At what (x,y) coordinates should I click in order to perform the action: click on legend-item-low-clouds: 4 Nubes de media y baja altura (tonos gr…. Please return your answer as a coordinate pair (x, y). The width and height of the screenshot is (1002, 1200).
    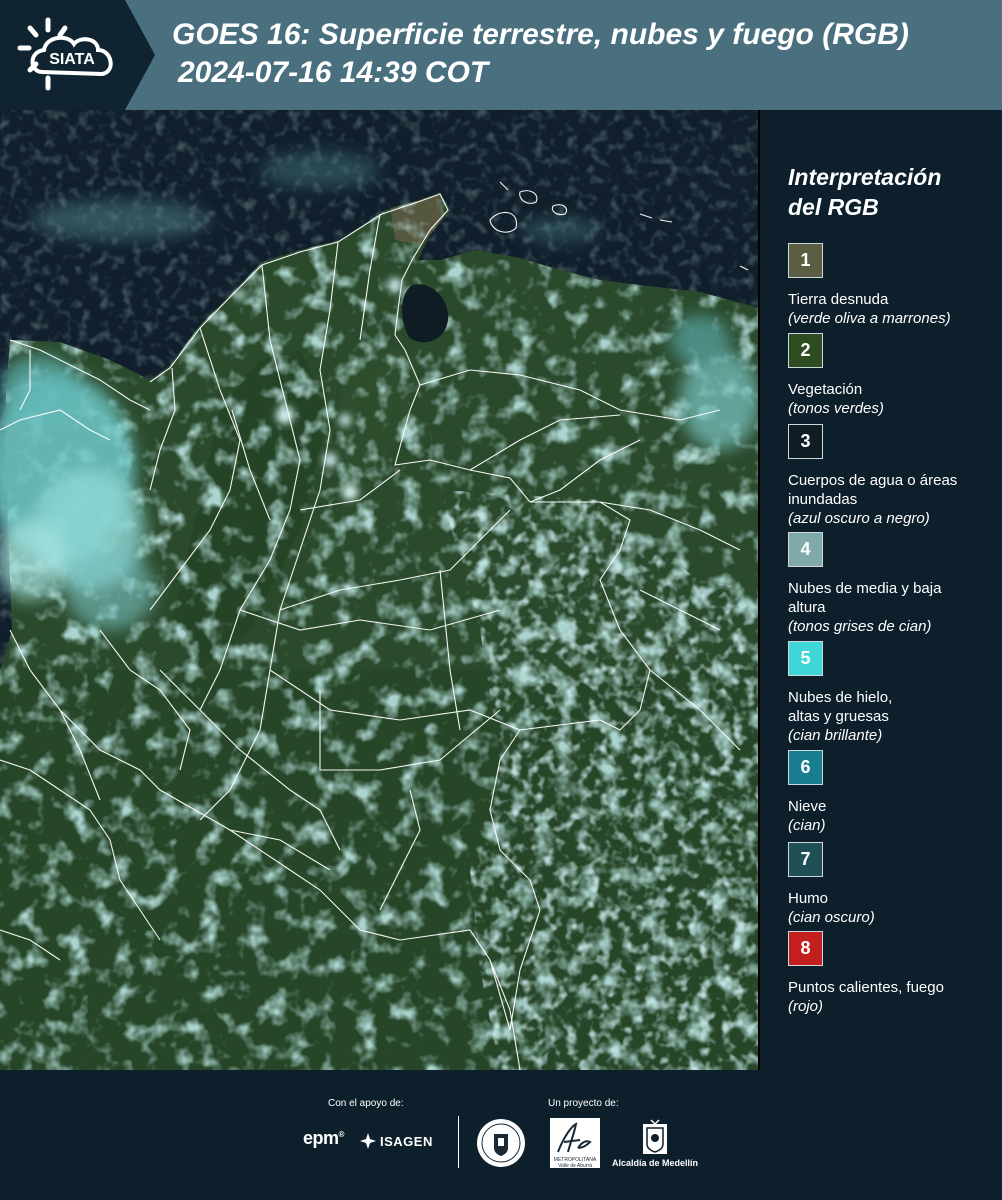
    Looking at the image, I should click on (893, 584).